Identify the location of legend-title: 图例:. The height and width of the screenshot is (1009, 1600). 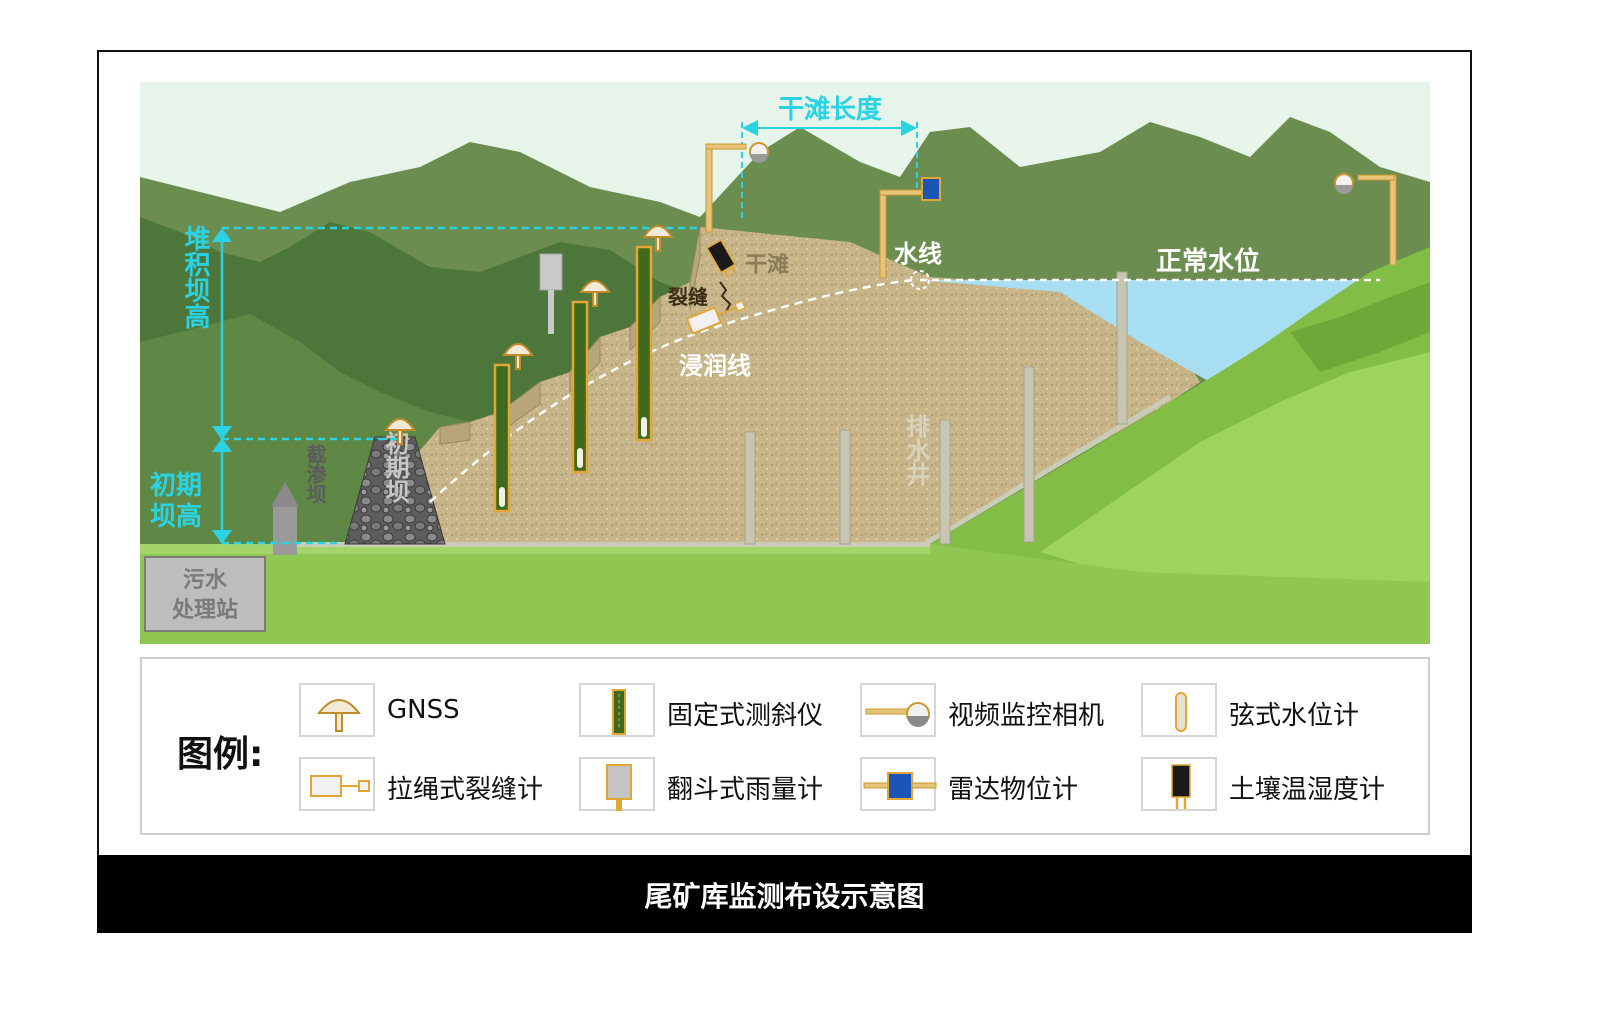
(220, 754).